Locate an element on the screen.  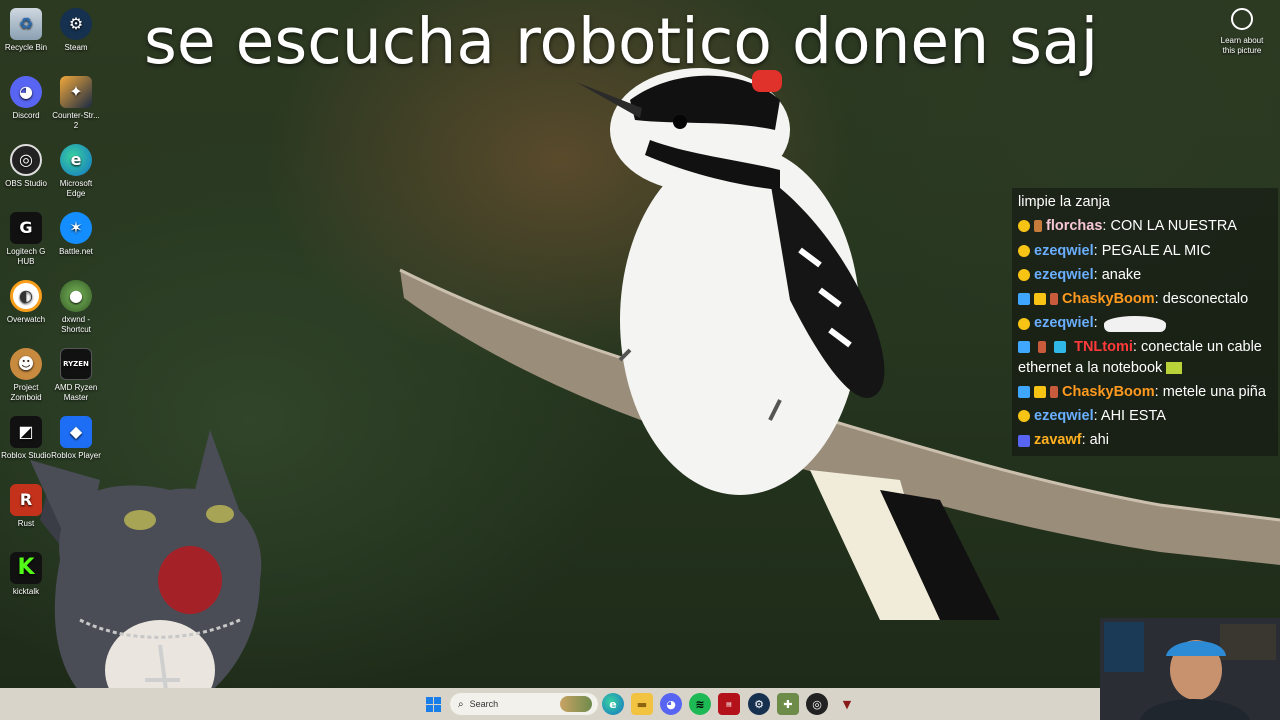
start-button is located at coordinates (433, 704).